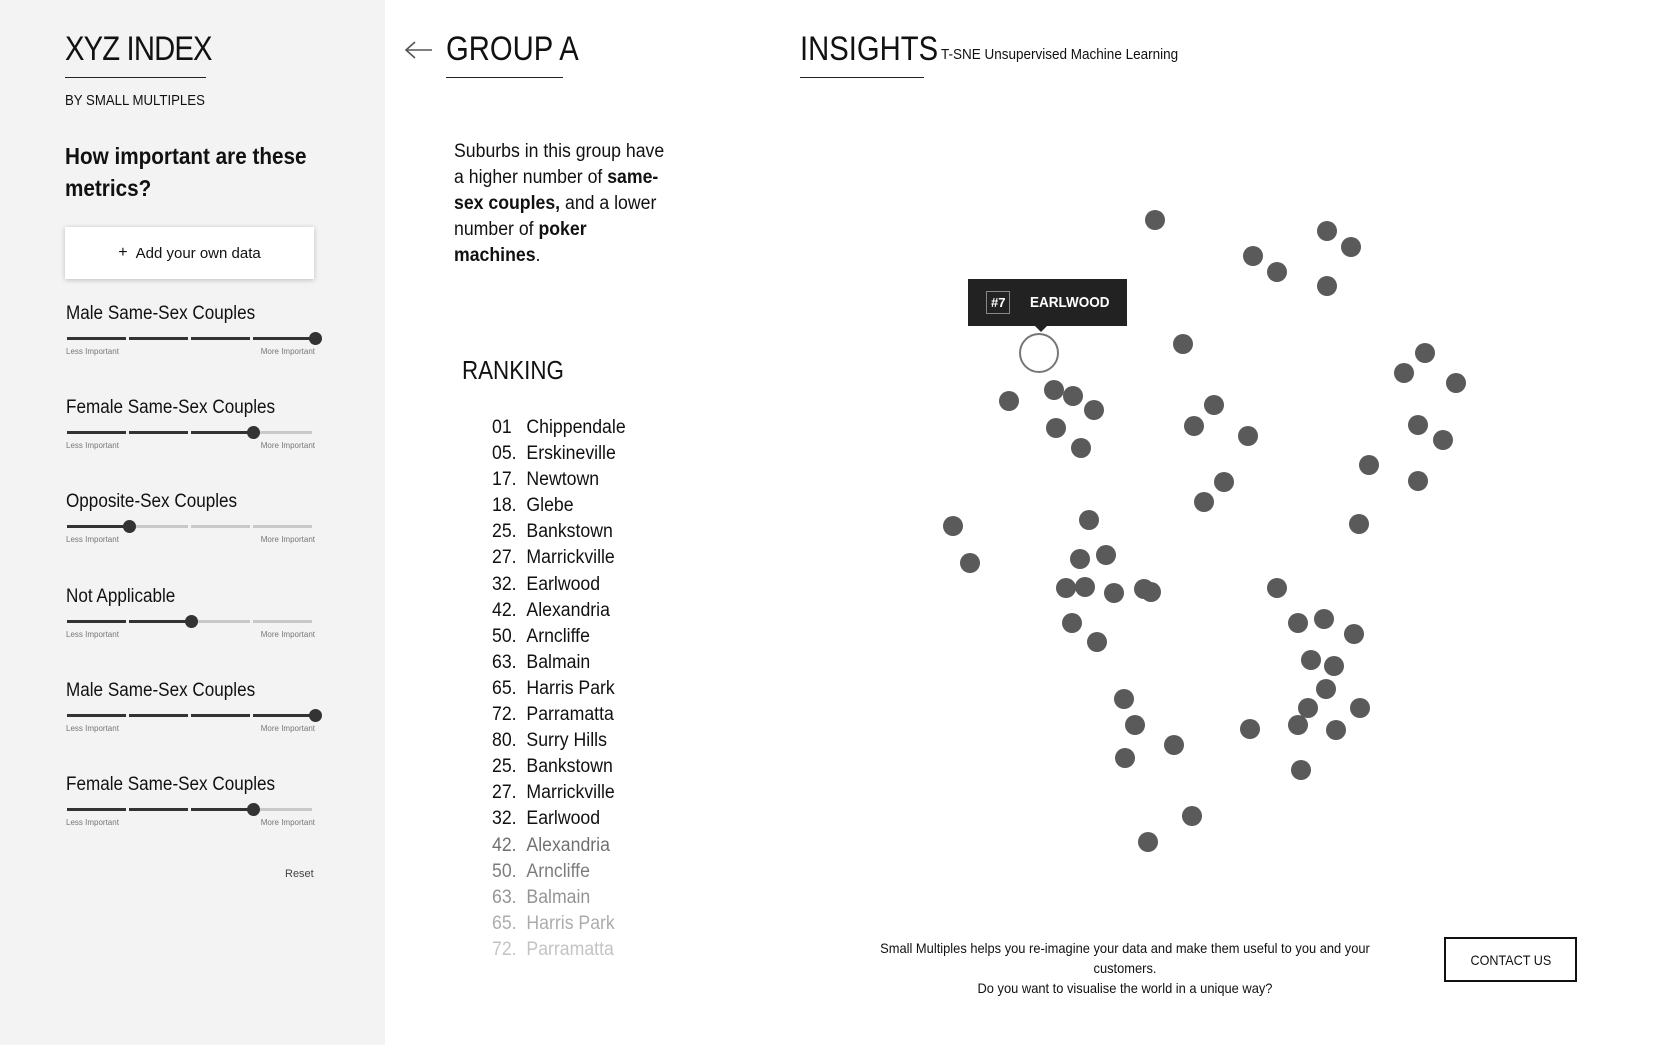 Image resolution: width=1676 pixels, height=1045 pixels. I want to click on metric-label: Male Same-Sex Couples, so click(161, 690).